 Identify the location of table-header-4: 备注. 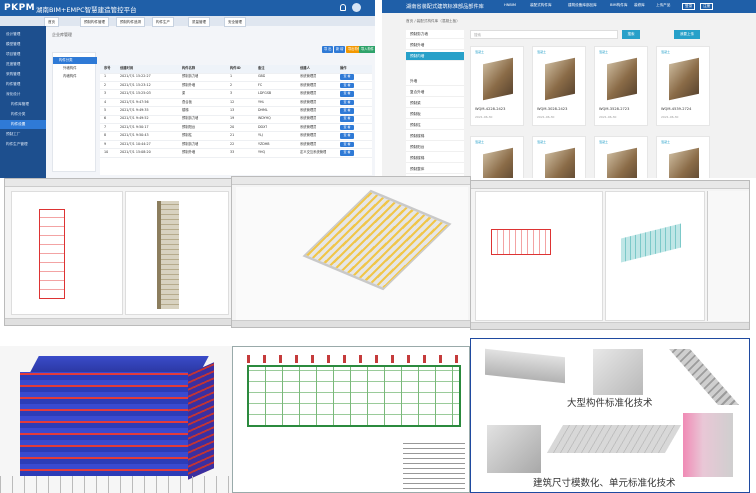
(261, 68).